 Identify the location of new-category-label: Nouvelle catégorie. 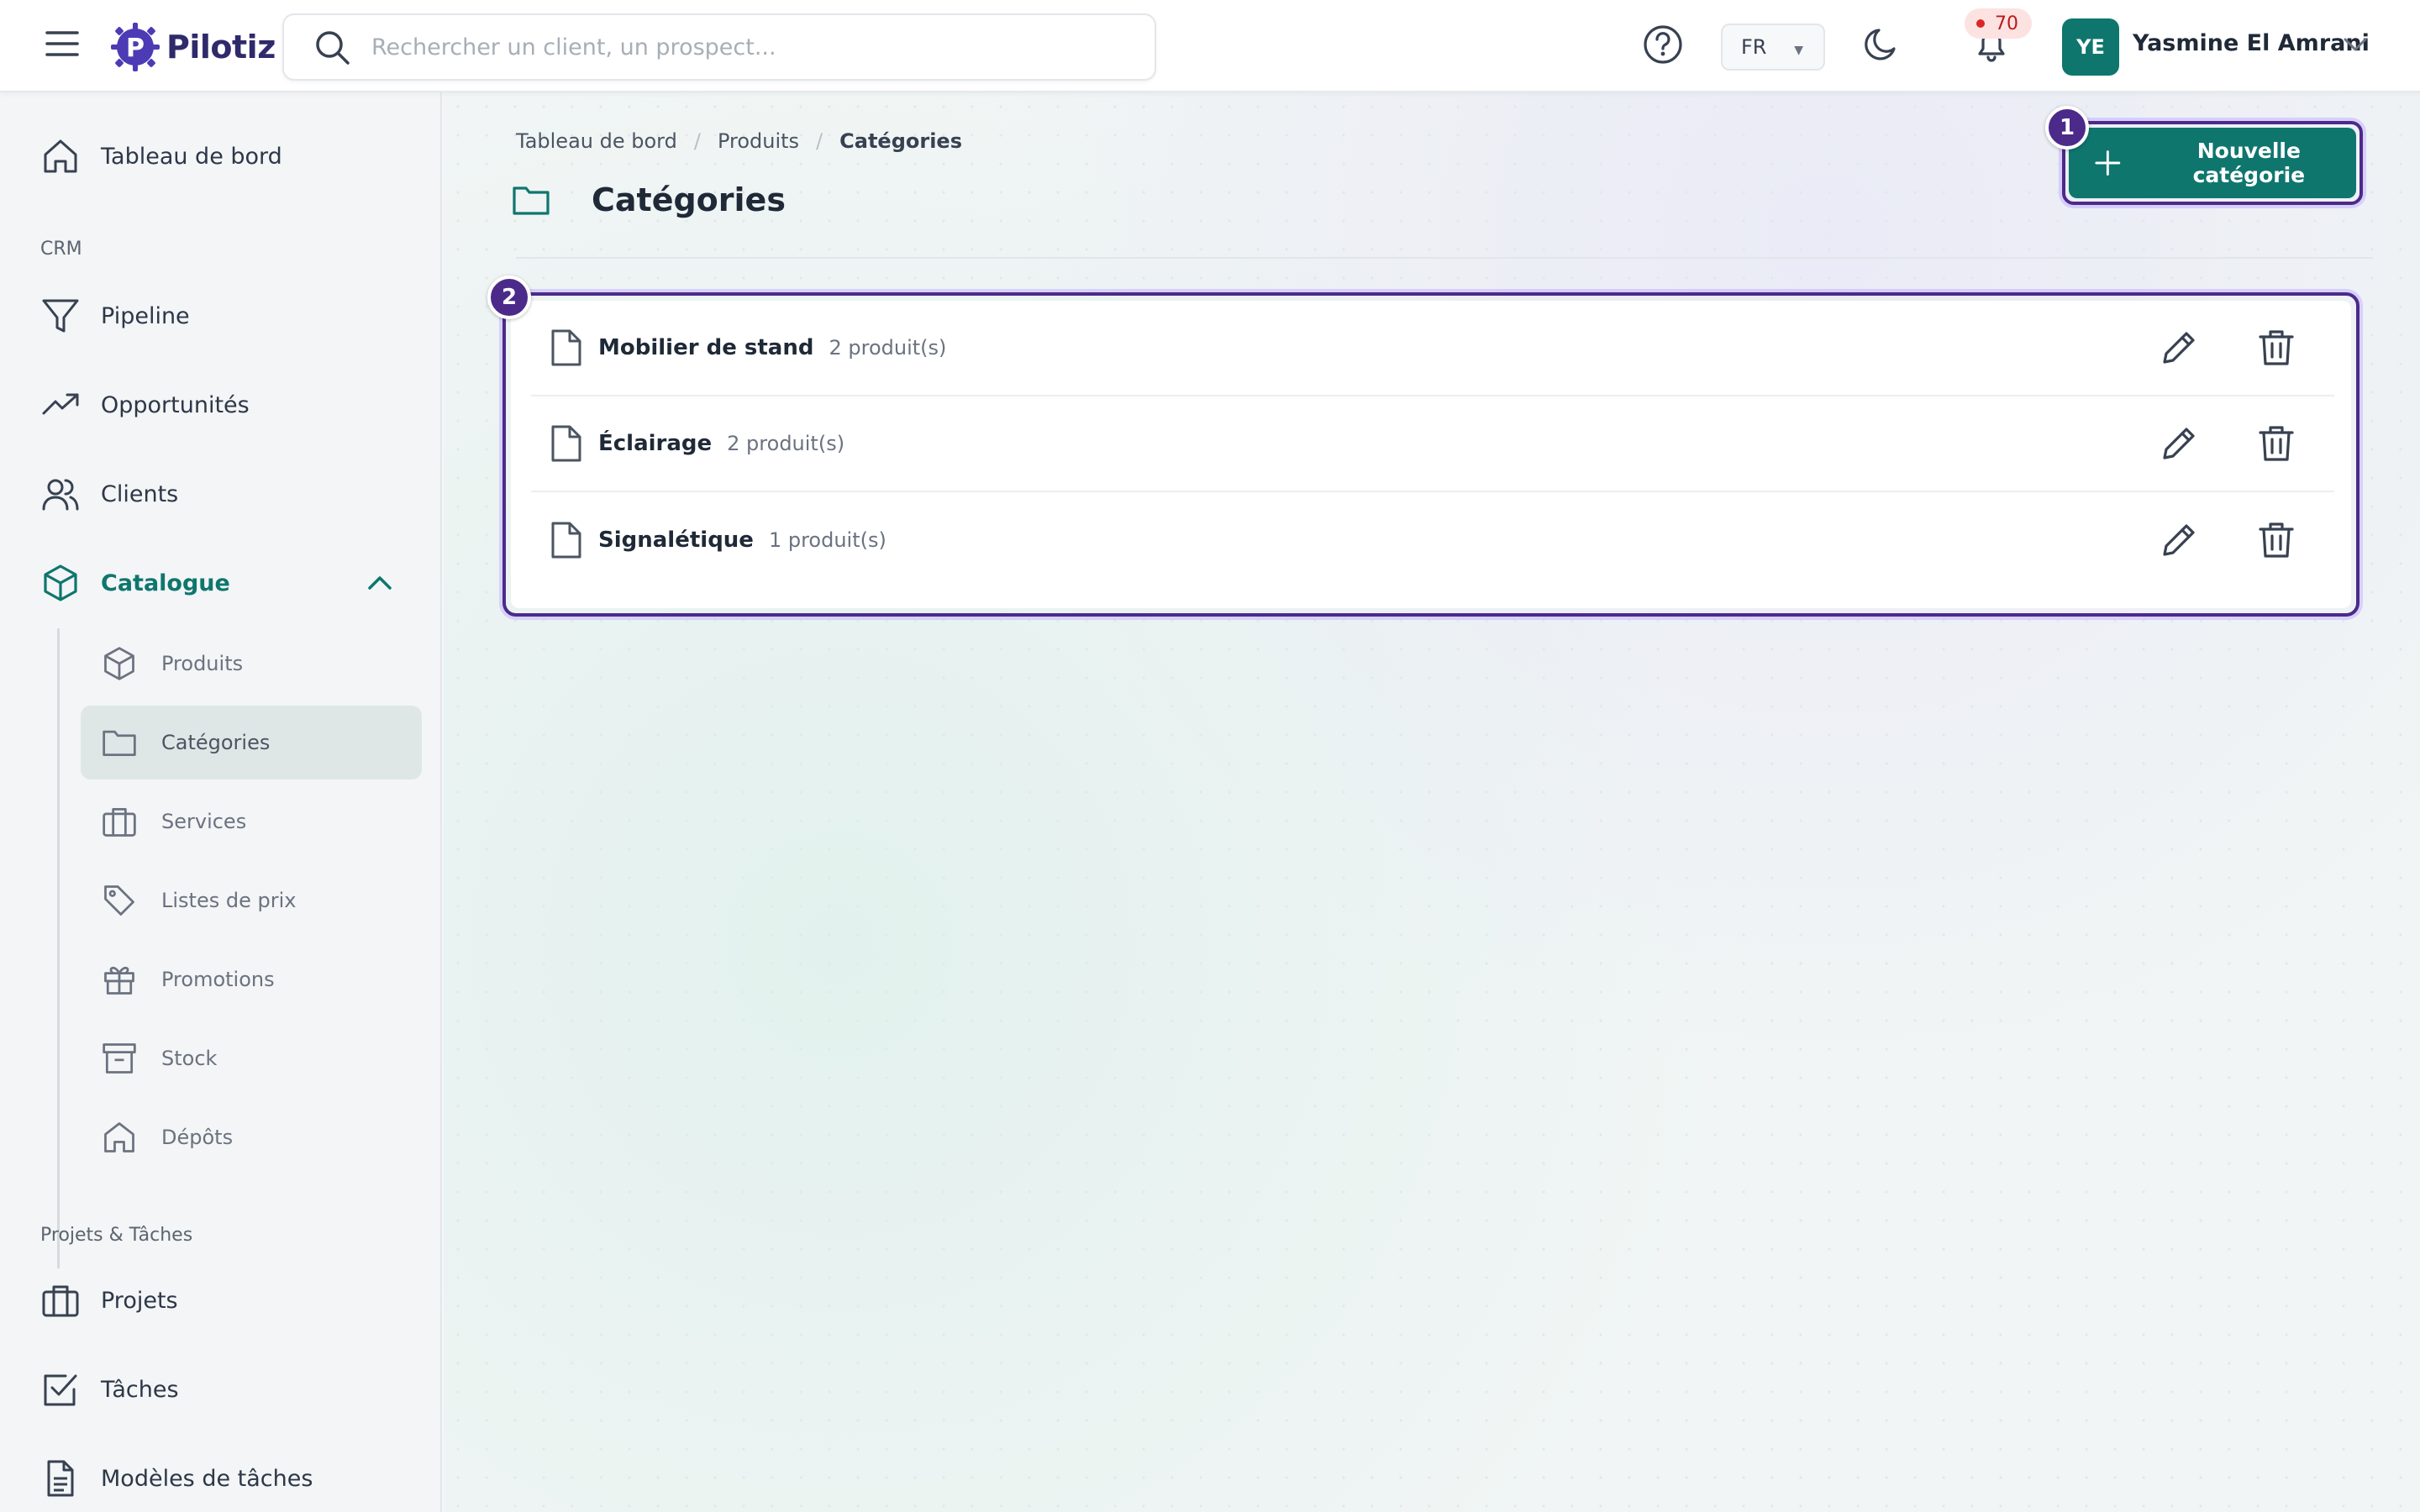
(2249, 163).